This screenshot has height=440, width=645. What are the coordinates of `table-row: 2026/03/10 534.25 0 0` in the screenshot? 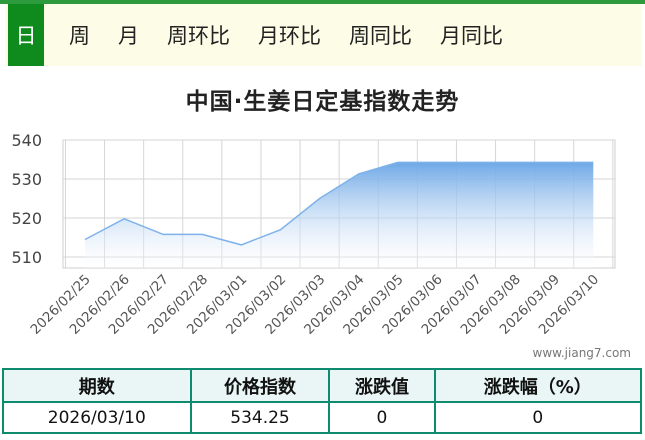 It's located at (322, 417).